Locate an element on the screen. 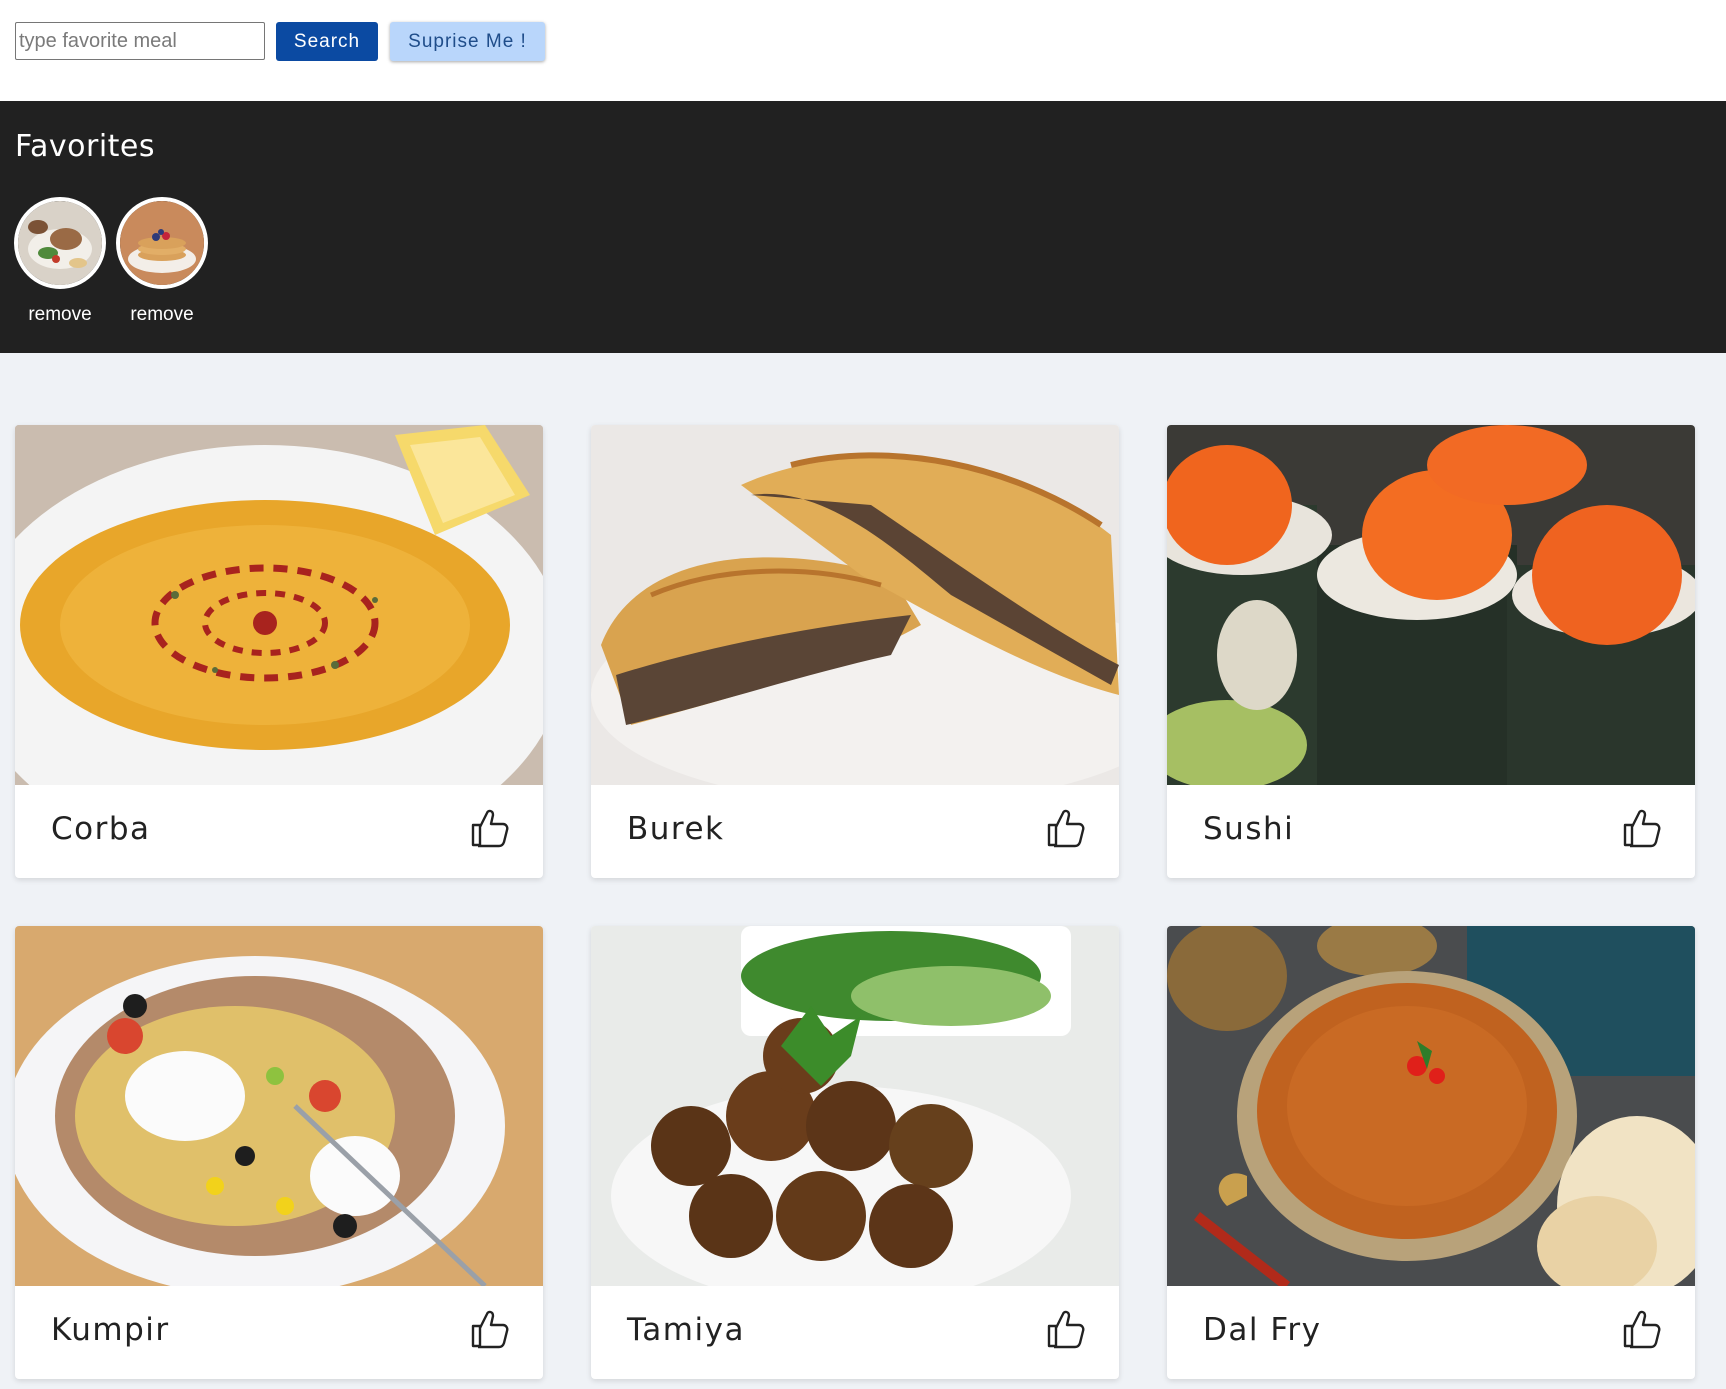 Image resolution: width=1726 pixels, height=1389 pixels. meal-card: Tamiya is located at coordinates (855, 1152).